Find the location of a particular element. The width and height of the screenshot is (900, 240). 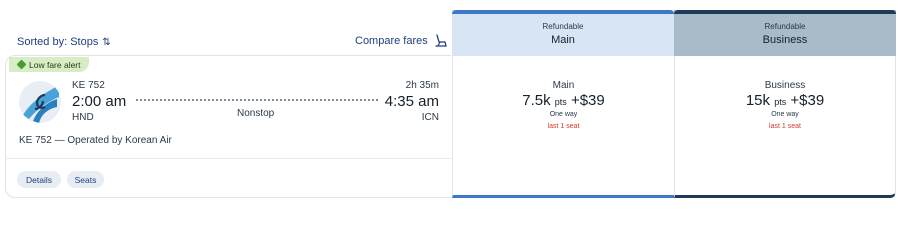

compare-fares-label: Compare fares is located at coordinates (391, 41).